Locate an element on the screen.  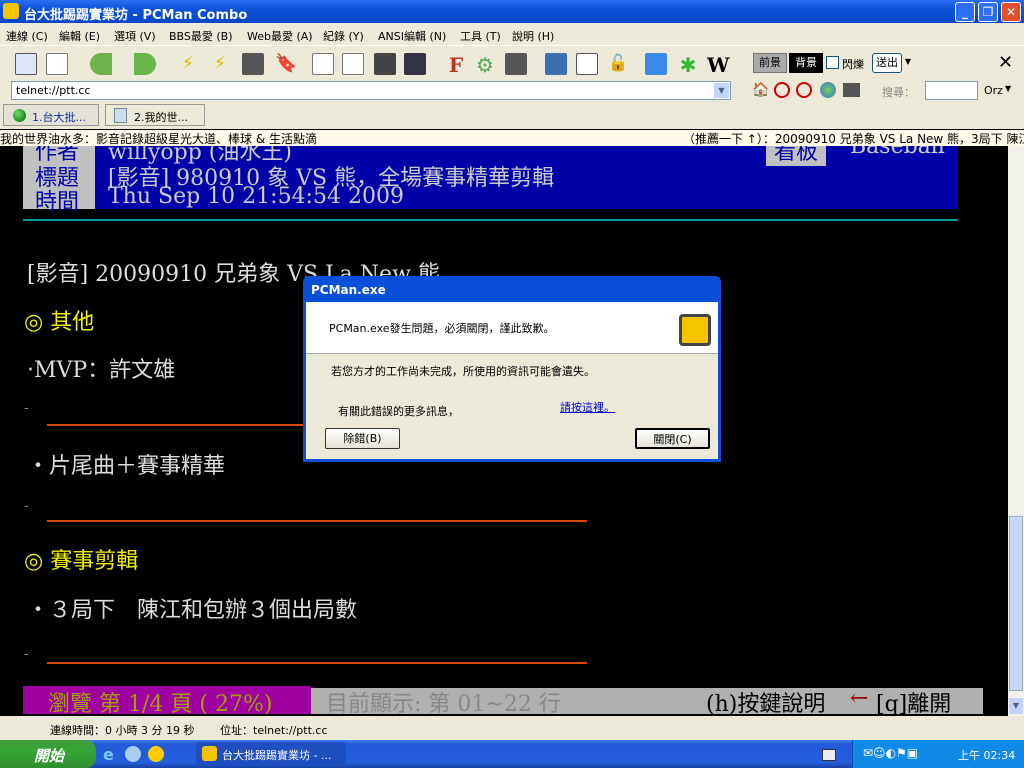
site-list-icon is located at coordinates (26, 64).